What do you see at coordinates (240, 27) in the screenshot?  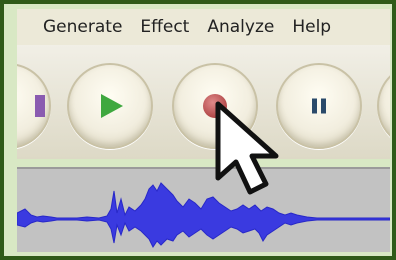 I see `menu-analyze: Analyze` at bounding box center [240, 27].